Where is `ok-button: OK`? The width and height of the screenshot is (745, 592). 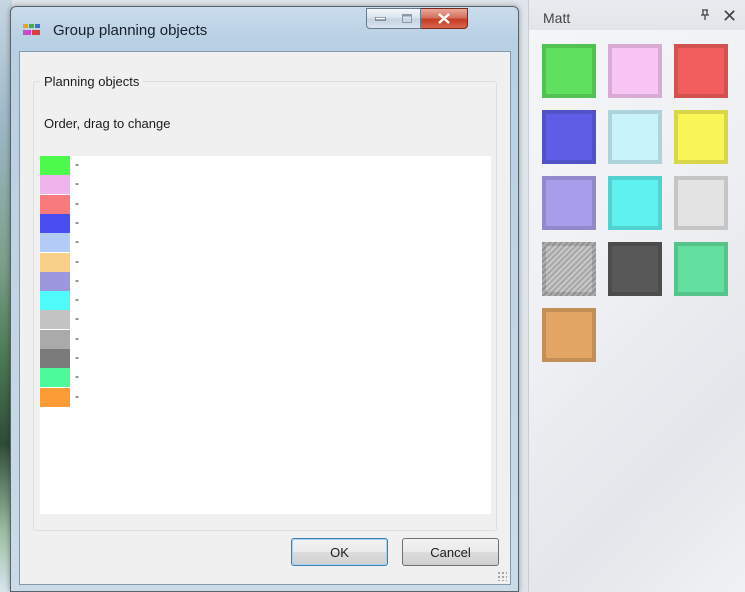
ok-button: OK is located at coordinates (339, 552).